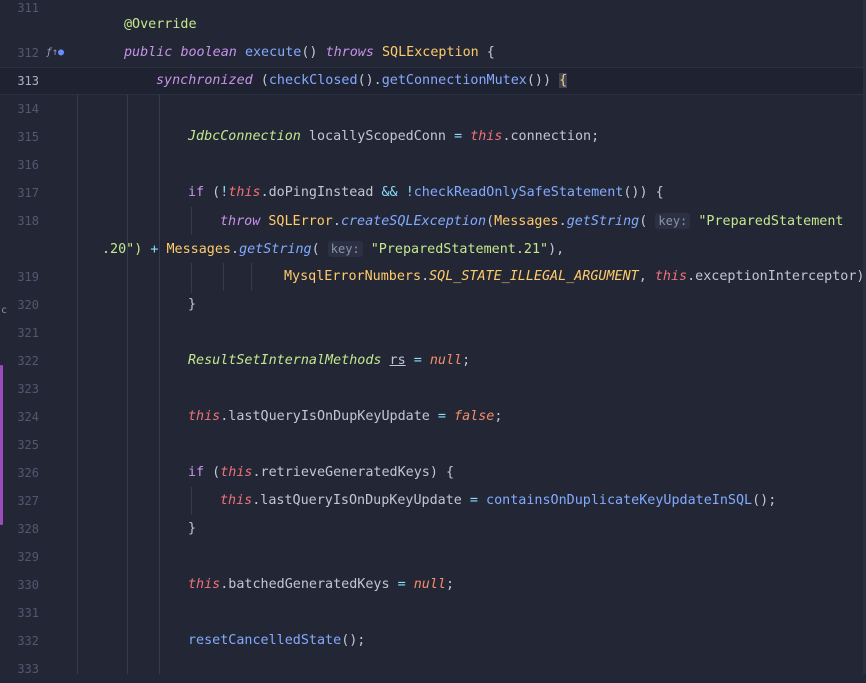  What do you see at coordinates (61, 52) in the screenshot?
I see `run-gutter-icon: ●` at bounding box center [61, 52].